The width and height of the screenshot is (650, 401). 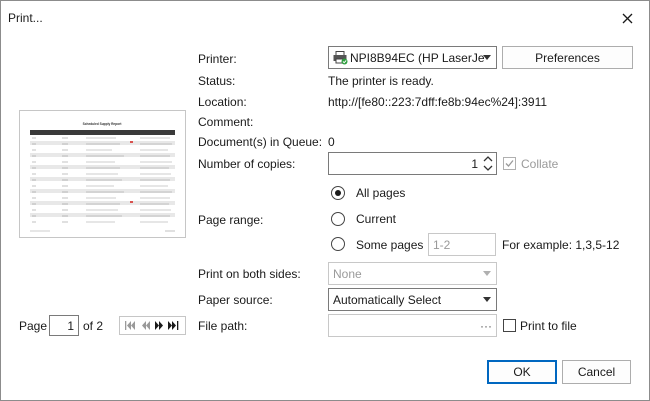 What do you see at coordinates (509, 325) in the screenshot?
I see `print-to-file-checkbox` at bounding box center [509, 325].